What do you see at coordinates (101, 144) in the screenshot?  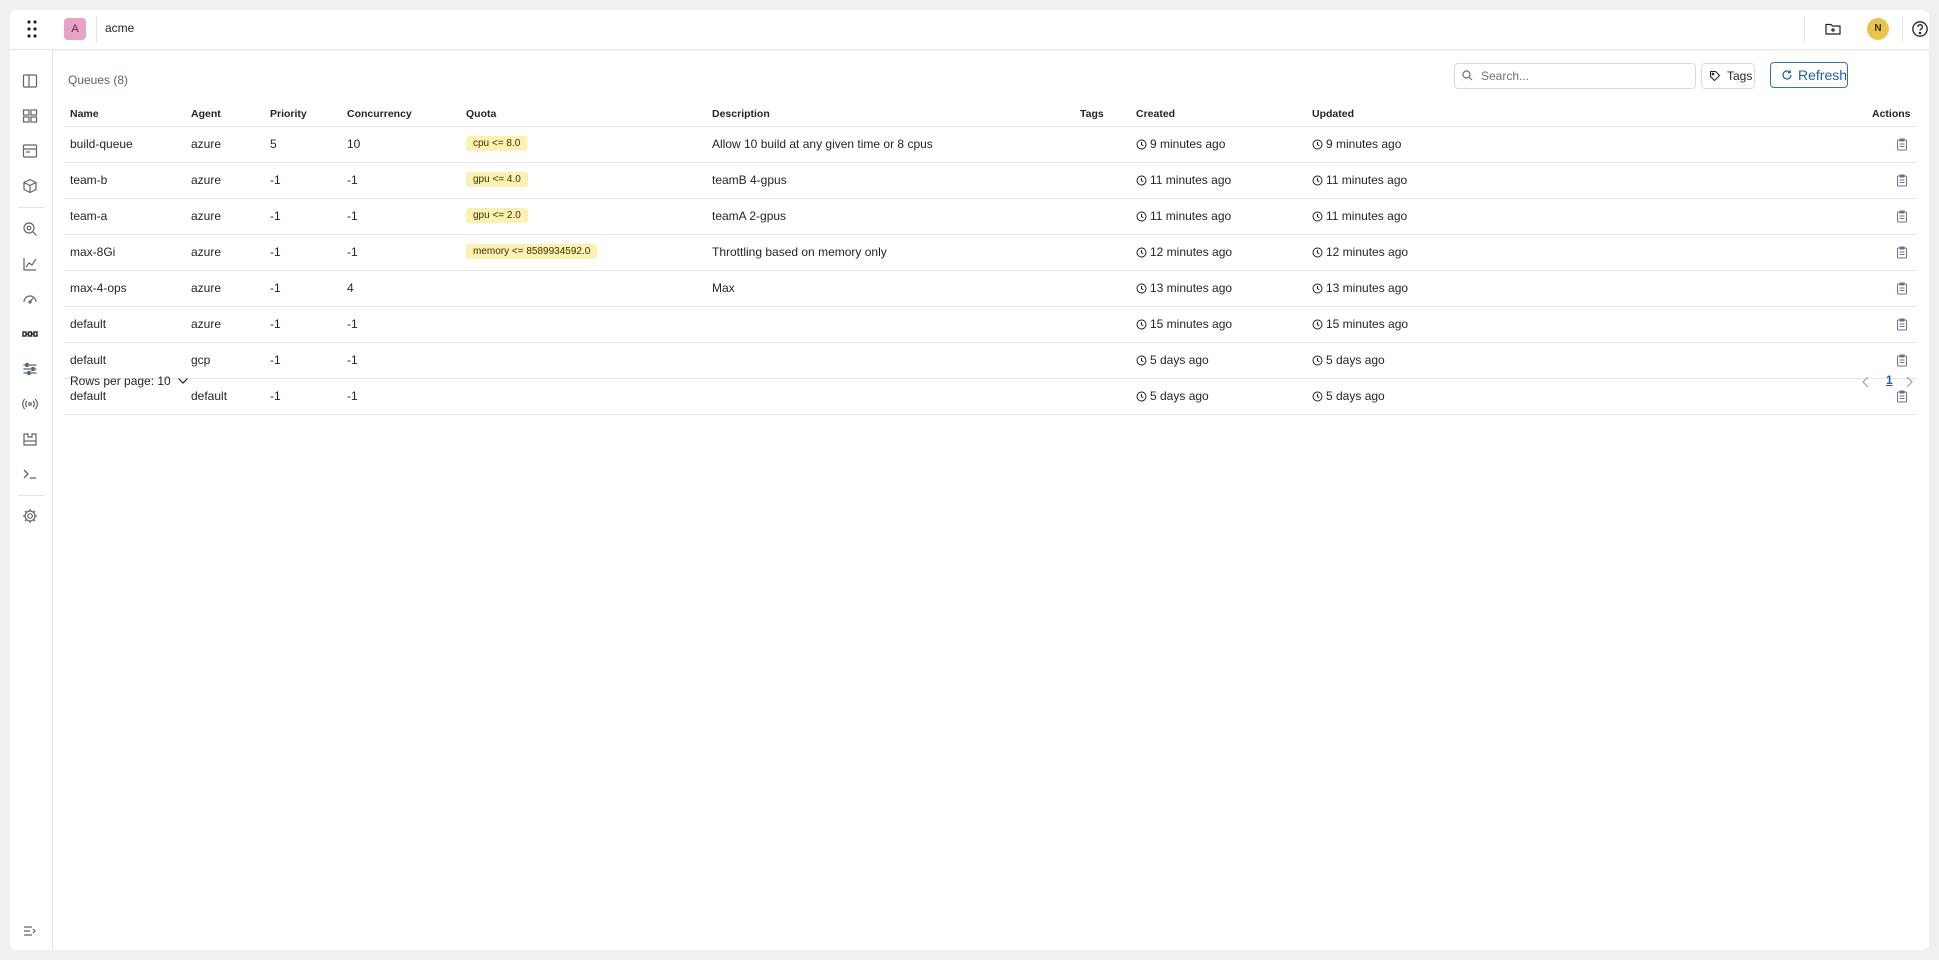 I see `queue-name: build-queue` at bounding box center [101, 144].